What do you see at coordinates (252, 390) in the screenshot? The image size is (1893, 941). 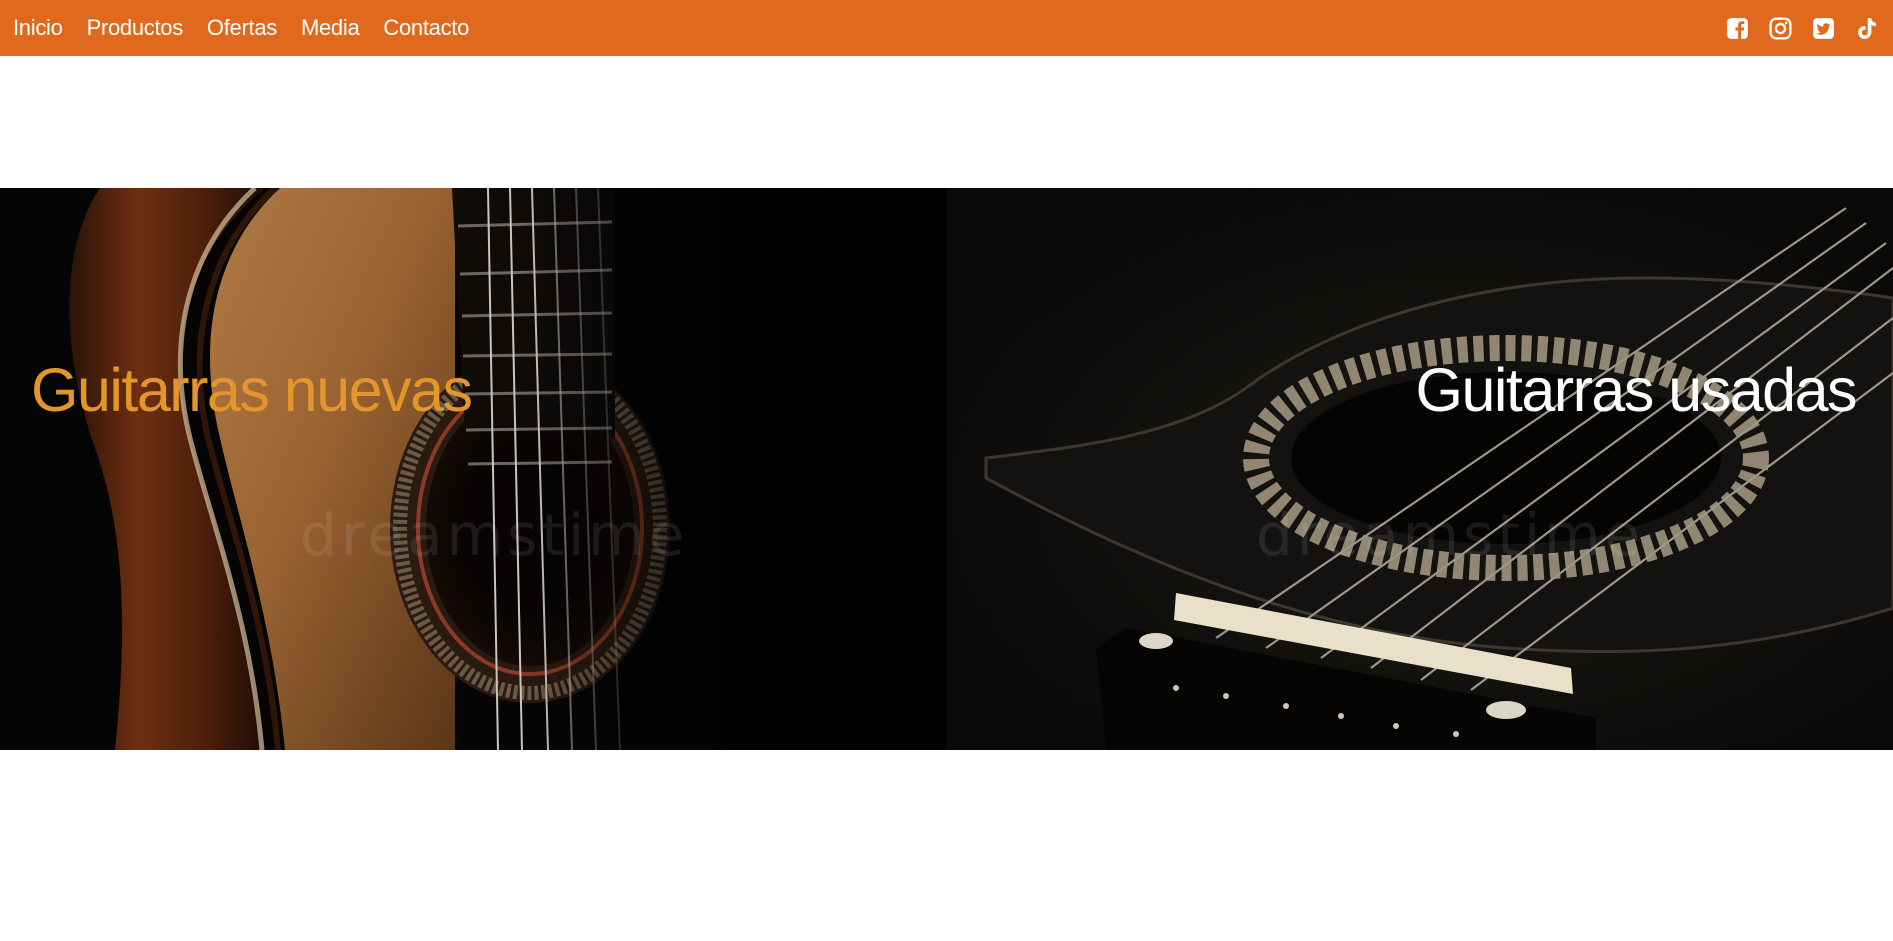 I see `new-guitars-title: Guitarras nuevas` at bounding box center [252, 390].